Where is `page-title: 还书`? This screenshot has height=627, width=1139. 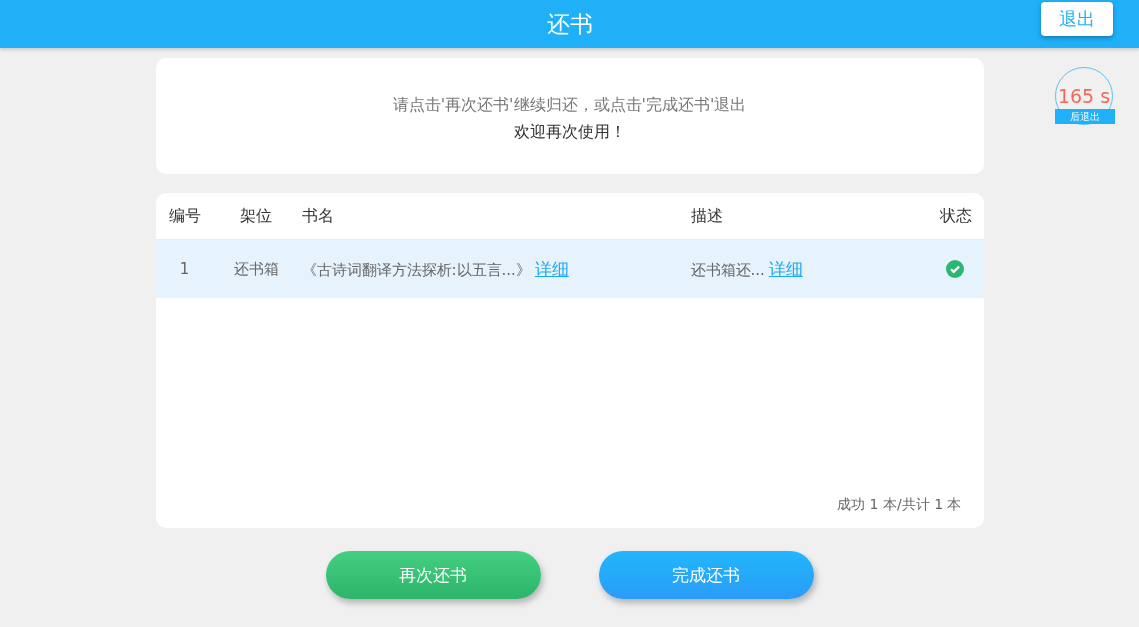 page-title: 还书 is located at coordinates (569, 24).